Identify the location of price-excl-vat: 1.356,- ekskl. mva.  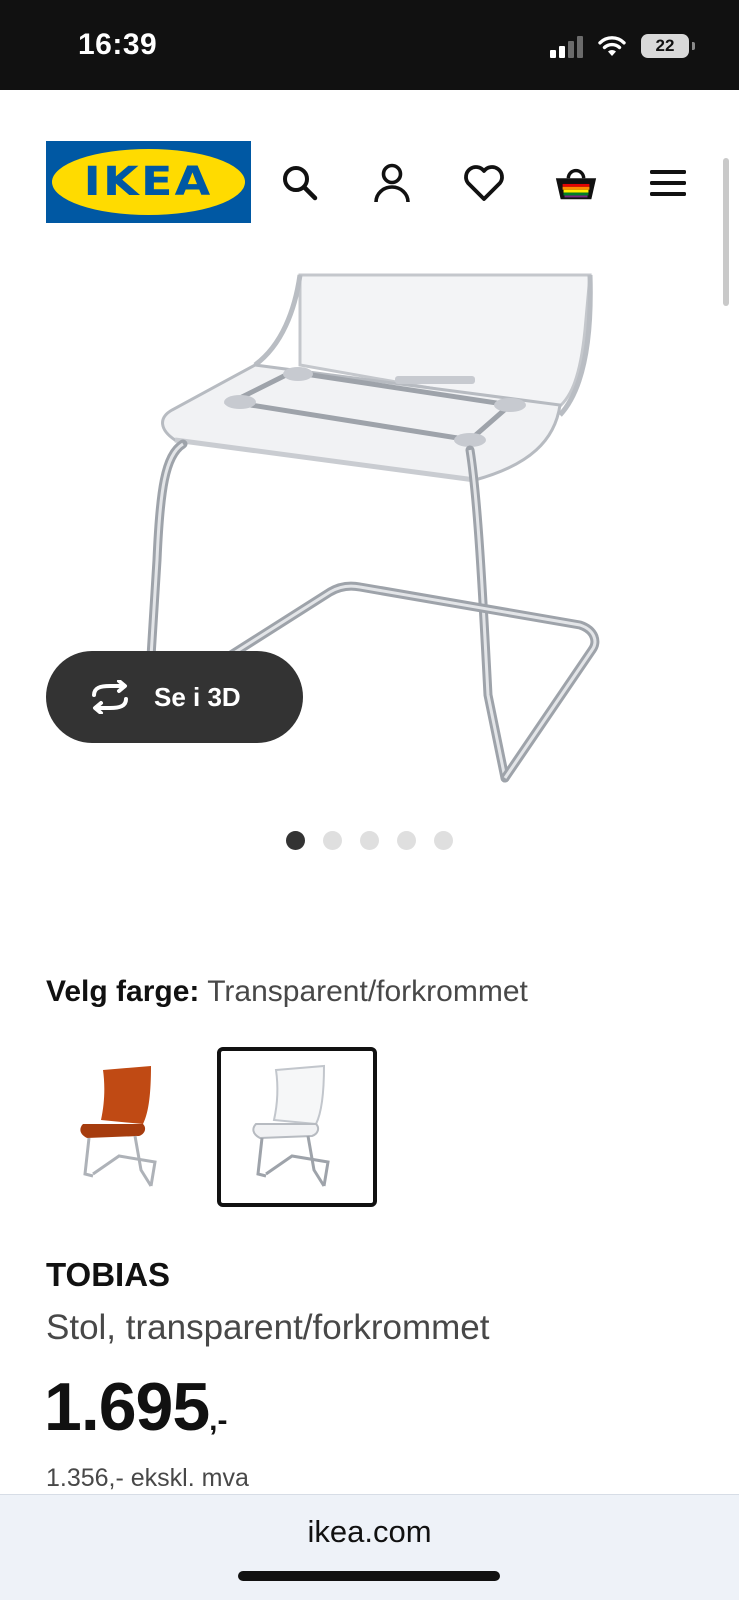
(147, 1478).